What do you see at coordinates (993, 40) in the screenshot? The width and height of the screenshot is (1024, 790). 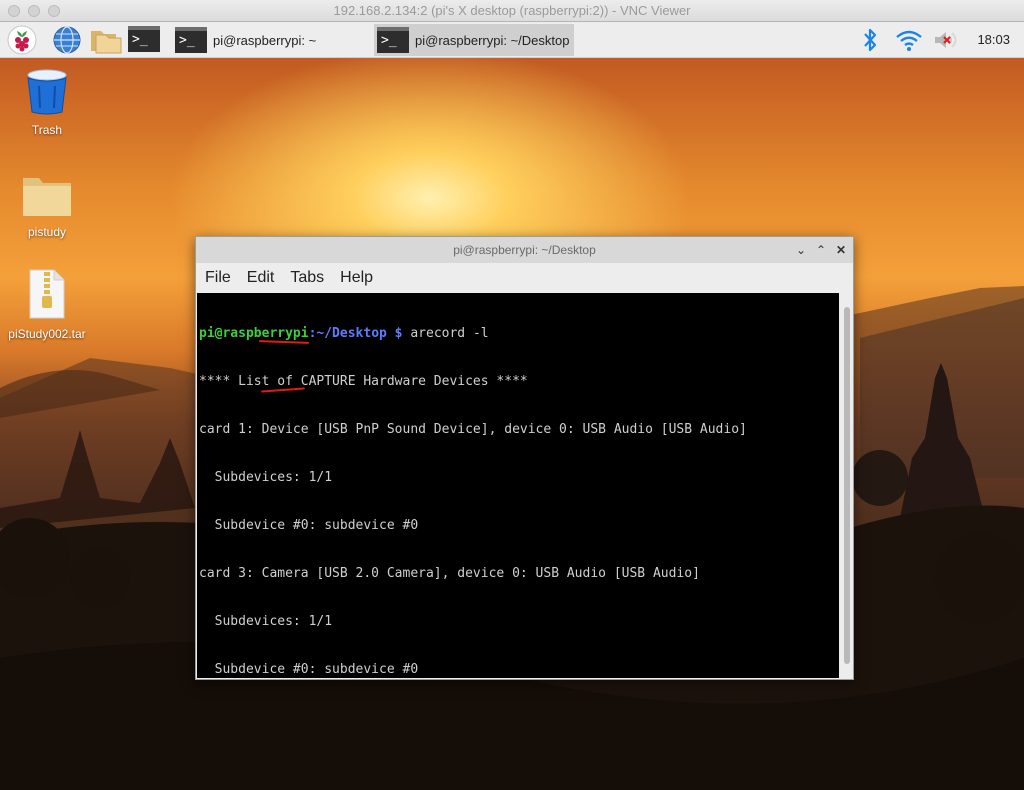 I see `panel-clock: 18:03` at bounding box center [993, 40].